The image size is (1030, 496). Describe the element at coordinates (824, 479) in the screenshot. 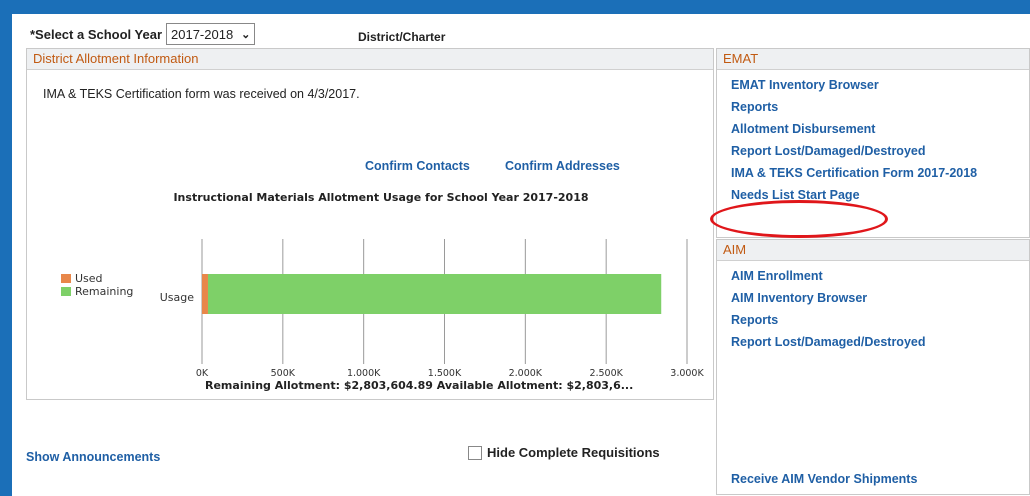

I see `receive-aim-shipments-link: Receive AIM Vendor Shipments` at that location.